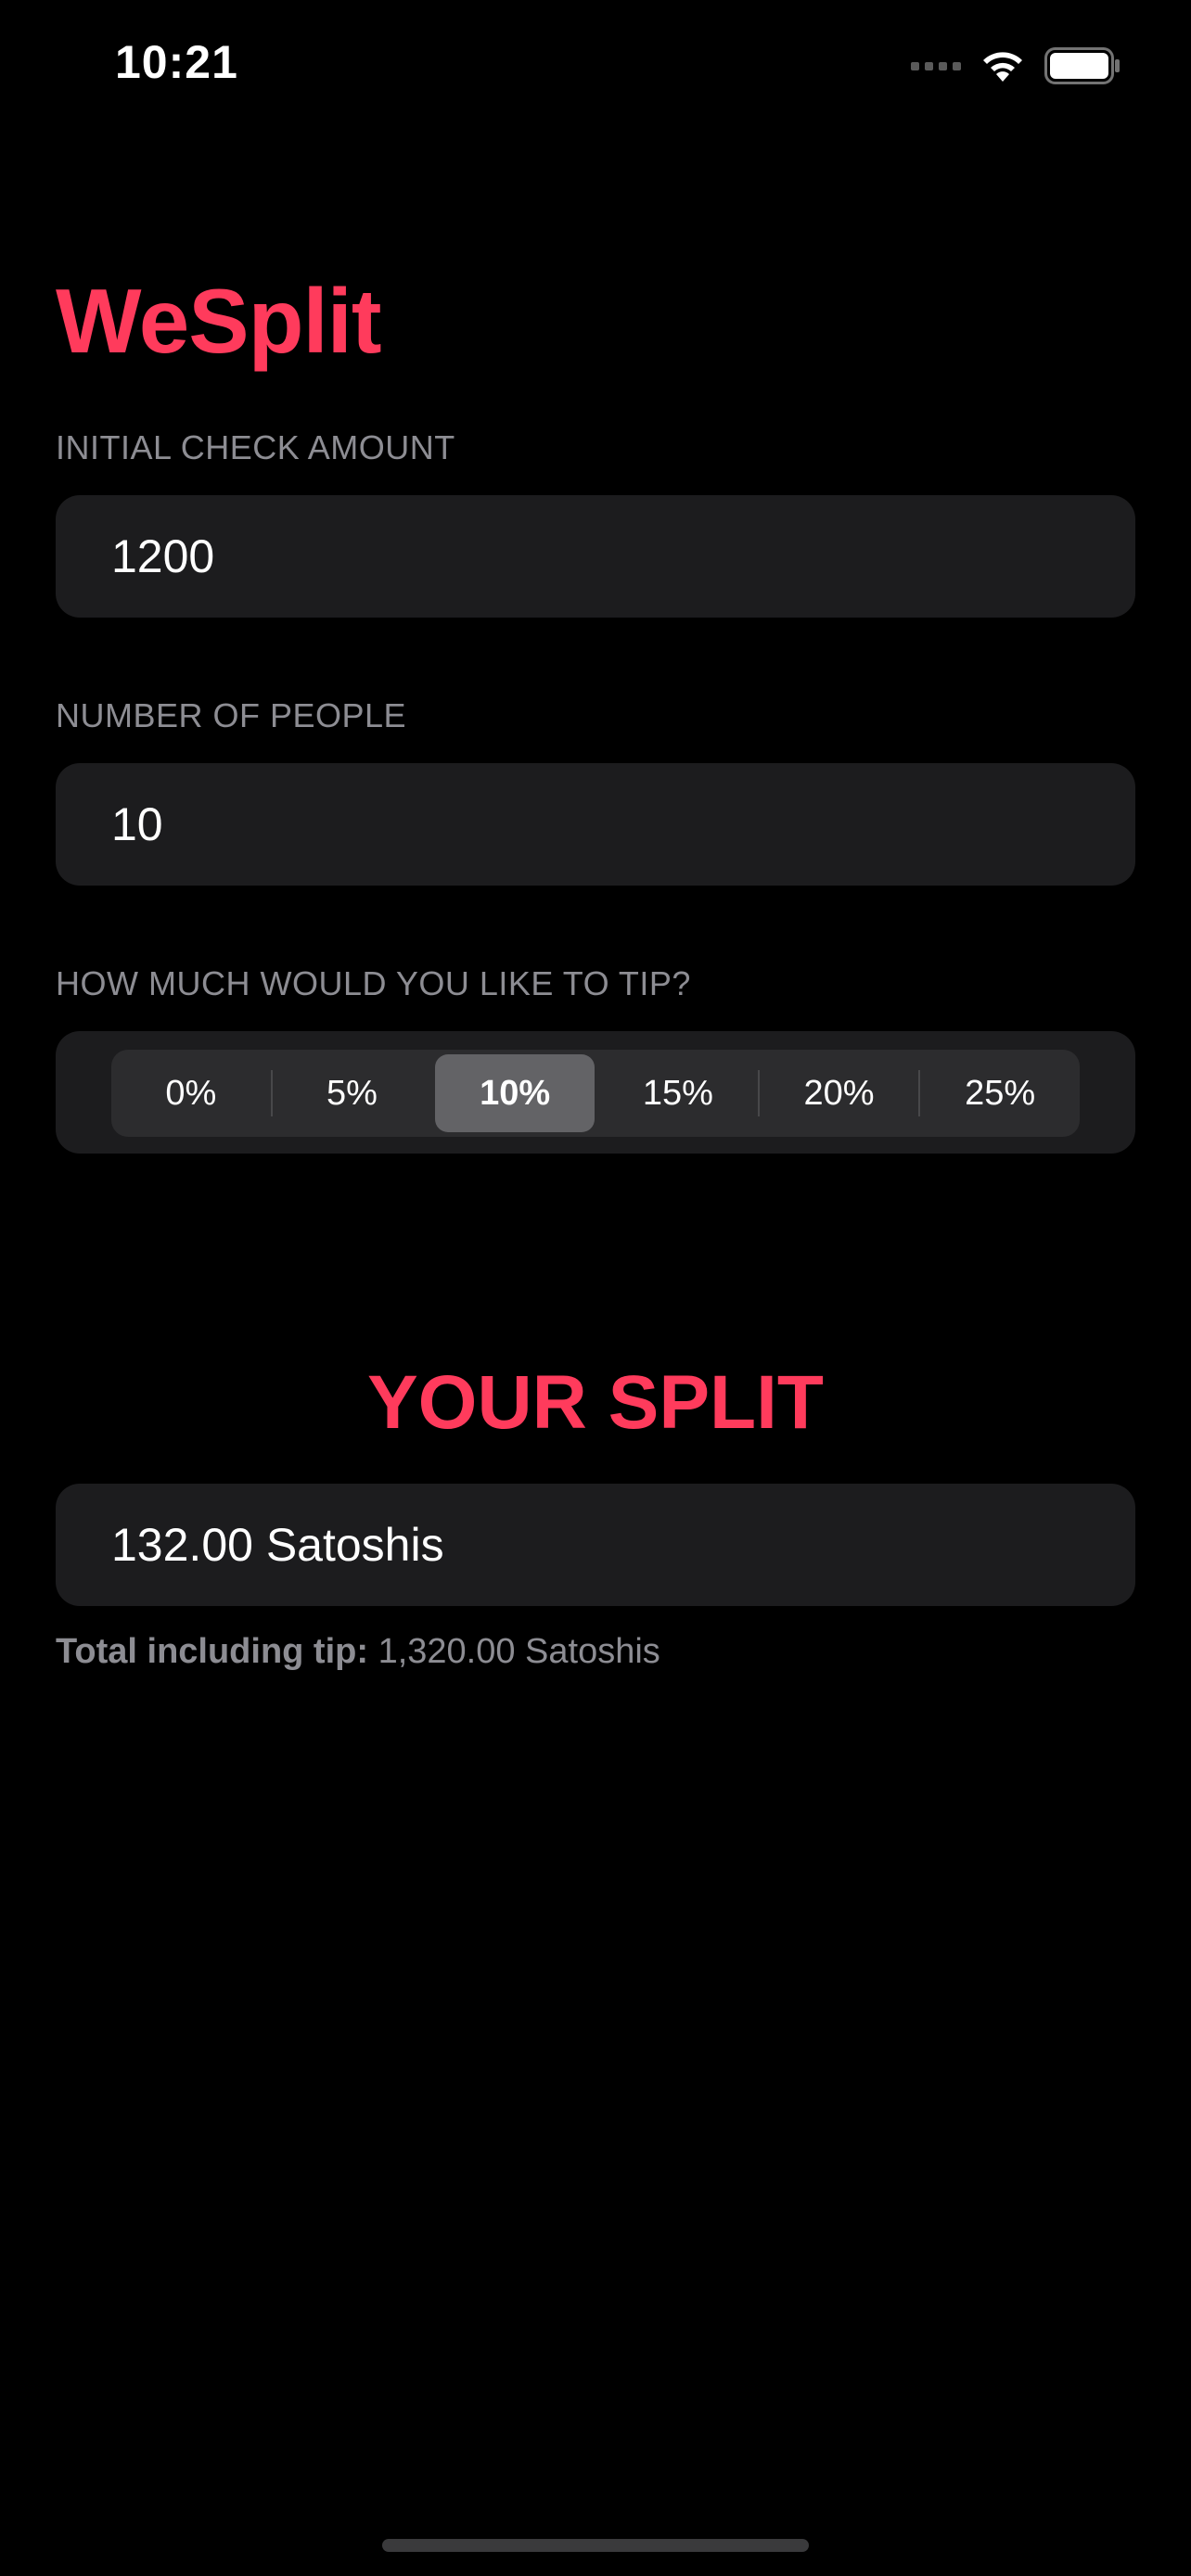 This screenshot has height=2576, width=1191. I want to click on cellular-signal-icon, so click(936, 66).